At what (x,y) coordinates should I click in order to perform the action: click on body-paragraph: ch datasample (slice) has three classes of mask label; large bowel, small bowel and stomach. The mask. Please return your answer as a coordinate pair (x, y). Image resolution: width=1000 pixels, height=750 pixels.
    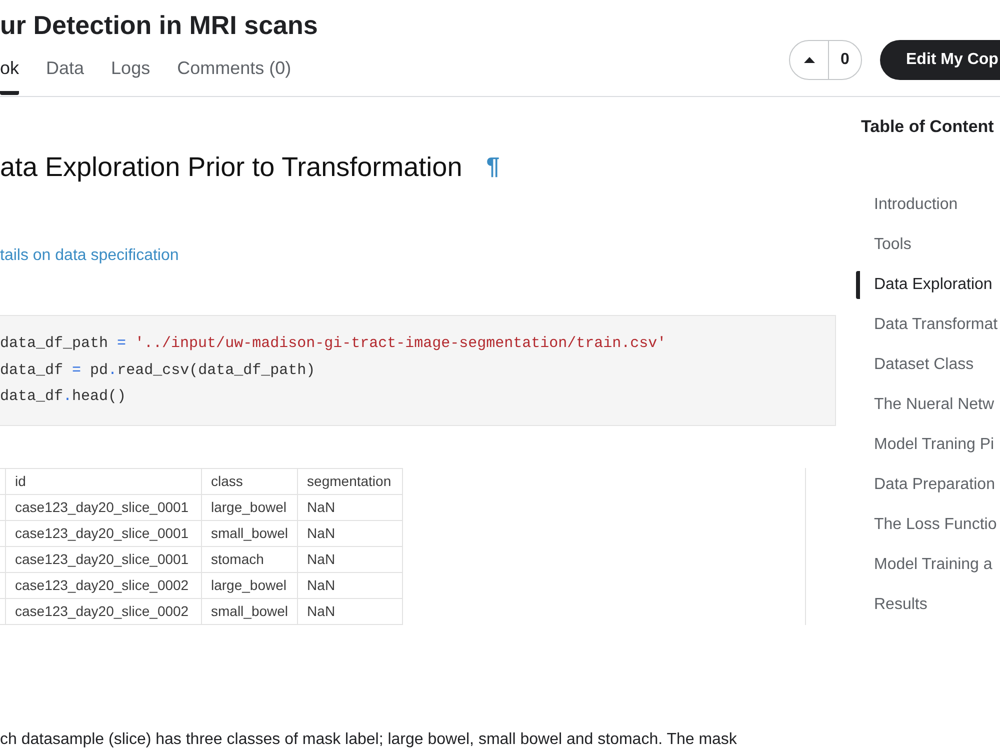
    Looking at the image, I should click on (369, 740).